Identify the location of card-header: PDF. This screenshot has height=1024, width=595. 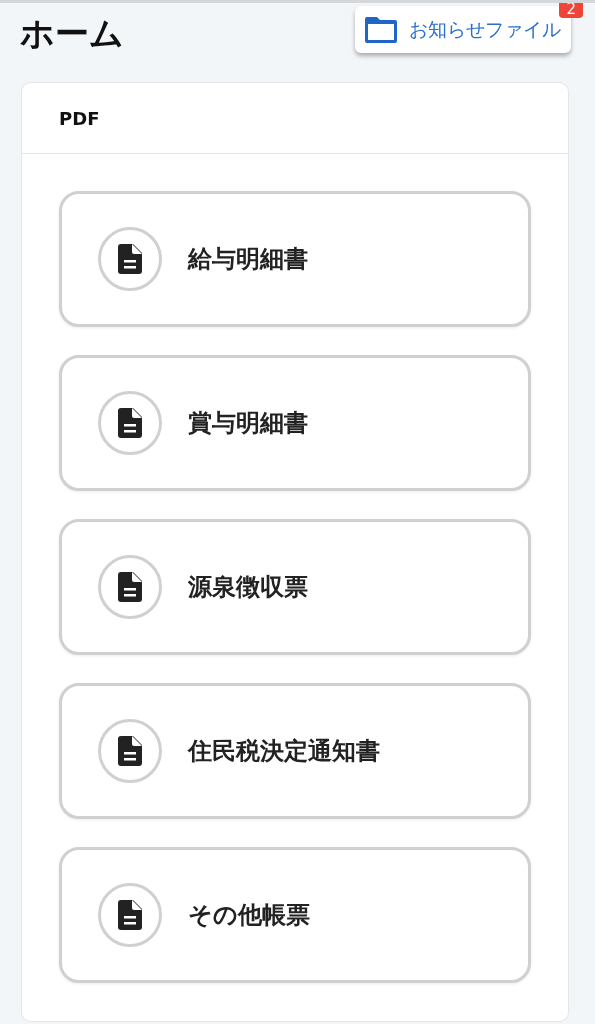
(295, 118).